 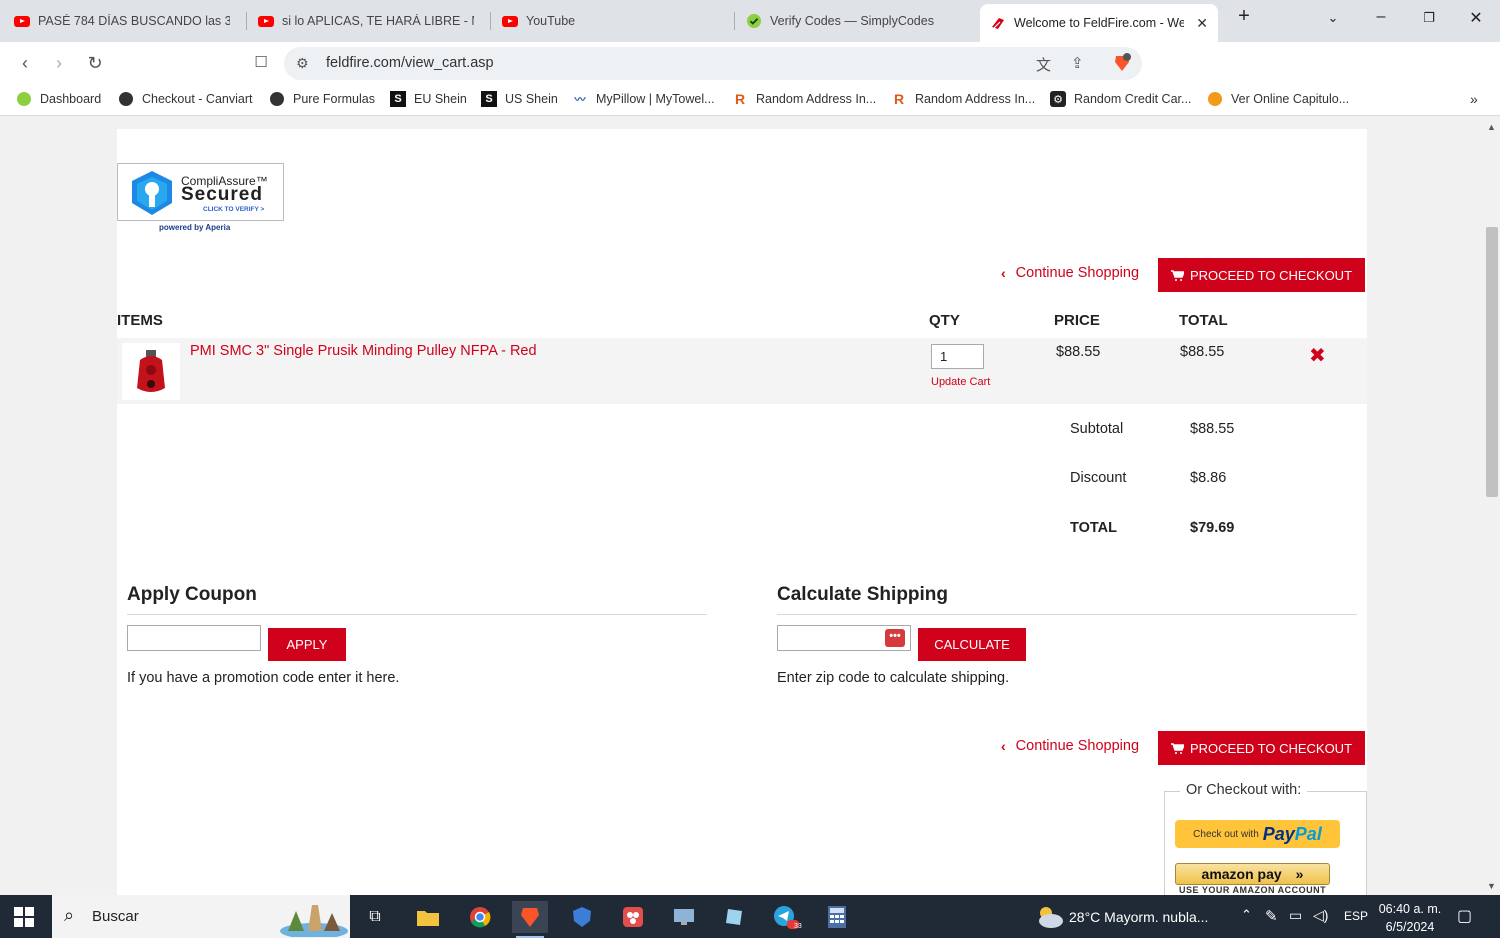 I want to click on items-header: ITEMS, so click(x=140, y=320).